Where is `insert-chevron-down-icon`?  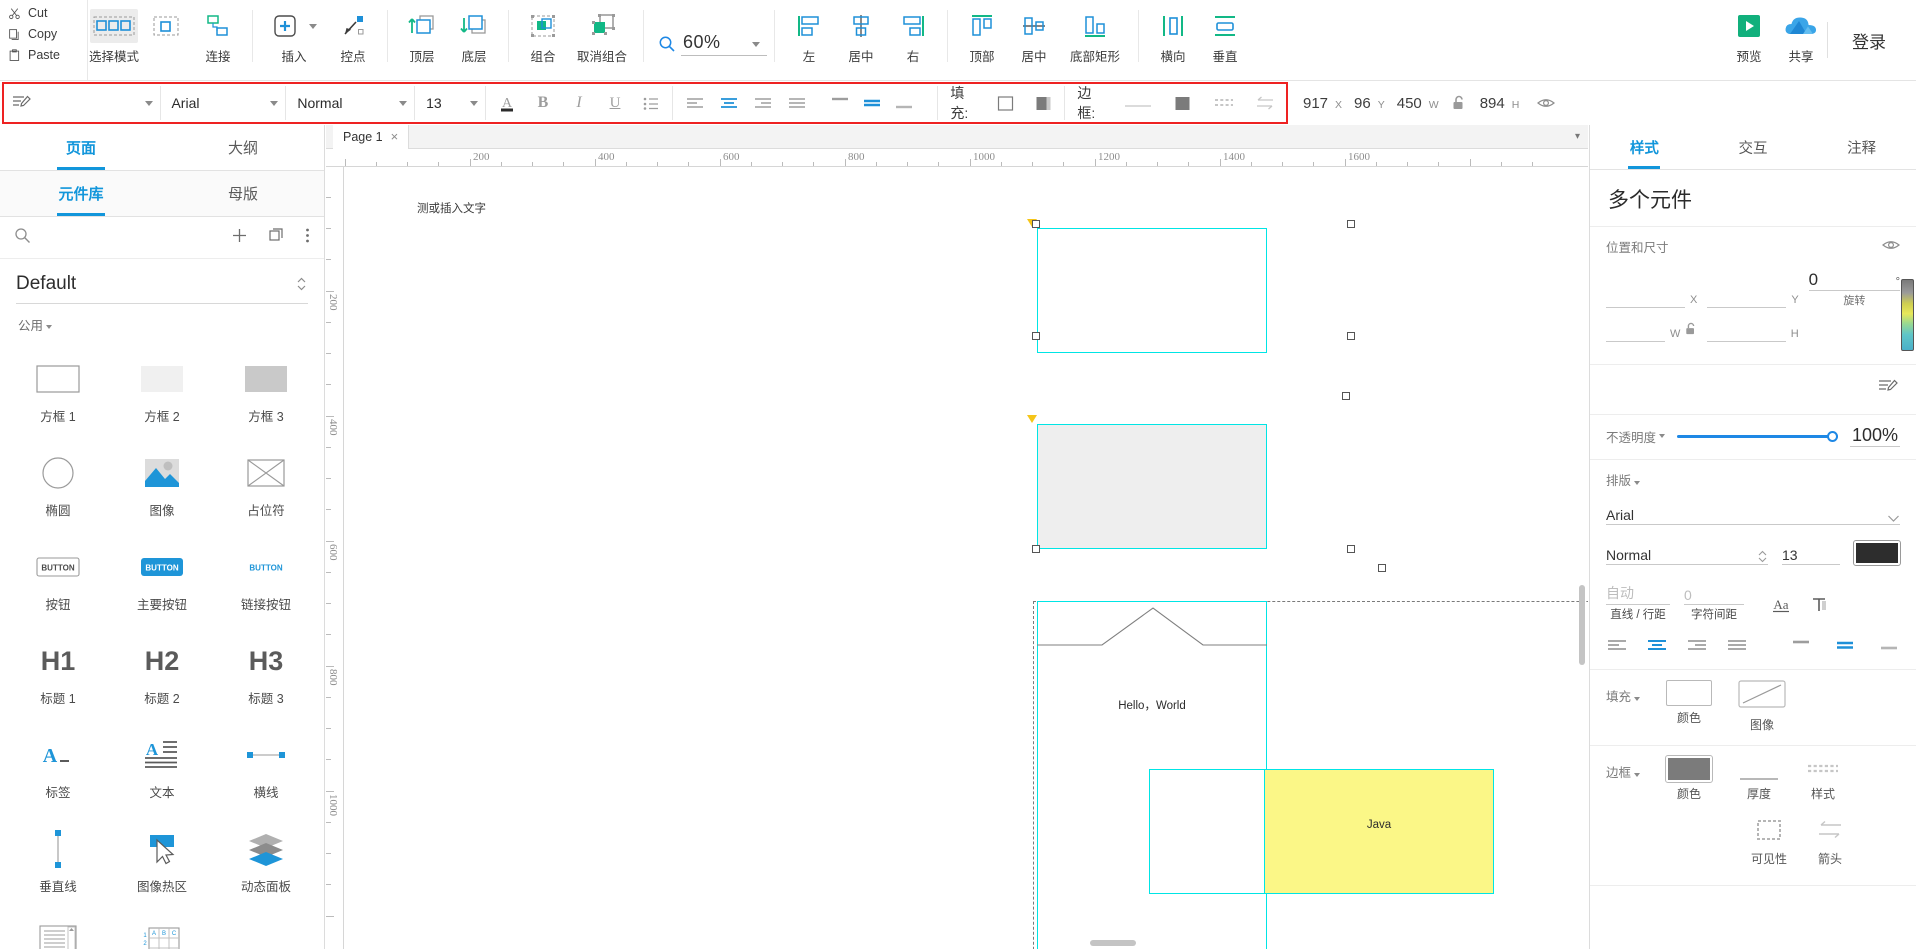
insert-chevron-down-icon is located at coordinates (312, 26).